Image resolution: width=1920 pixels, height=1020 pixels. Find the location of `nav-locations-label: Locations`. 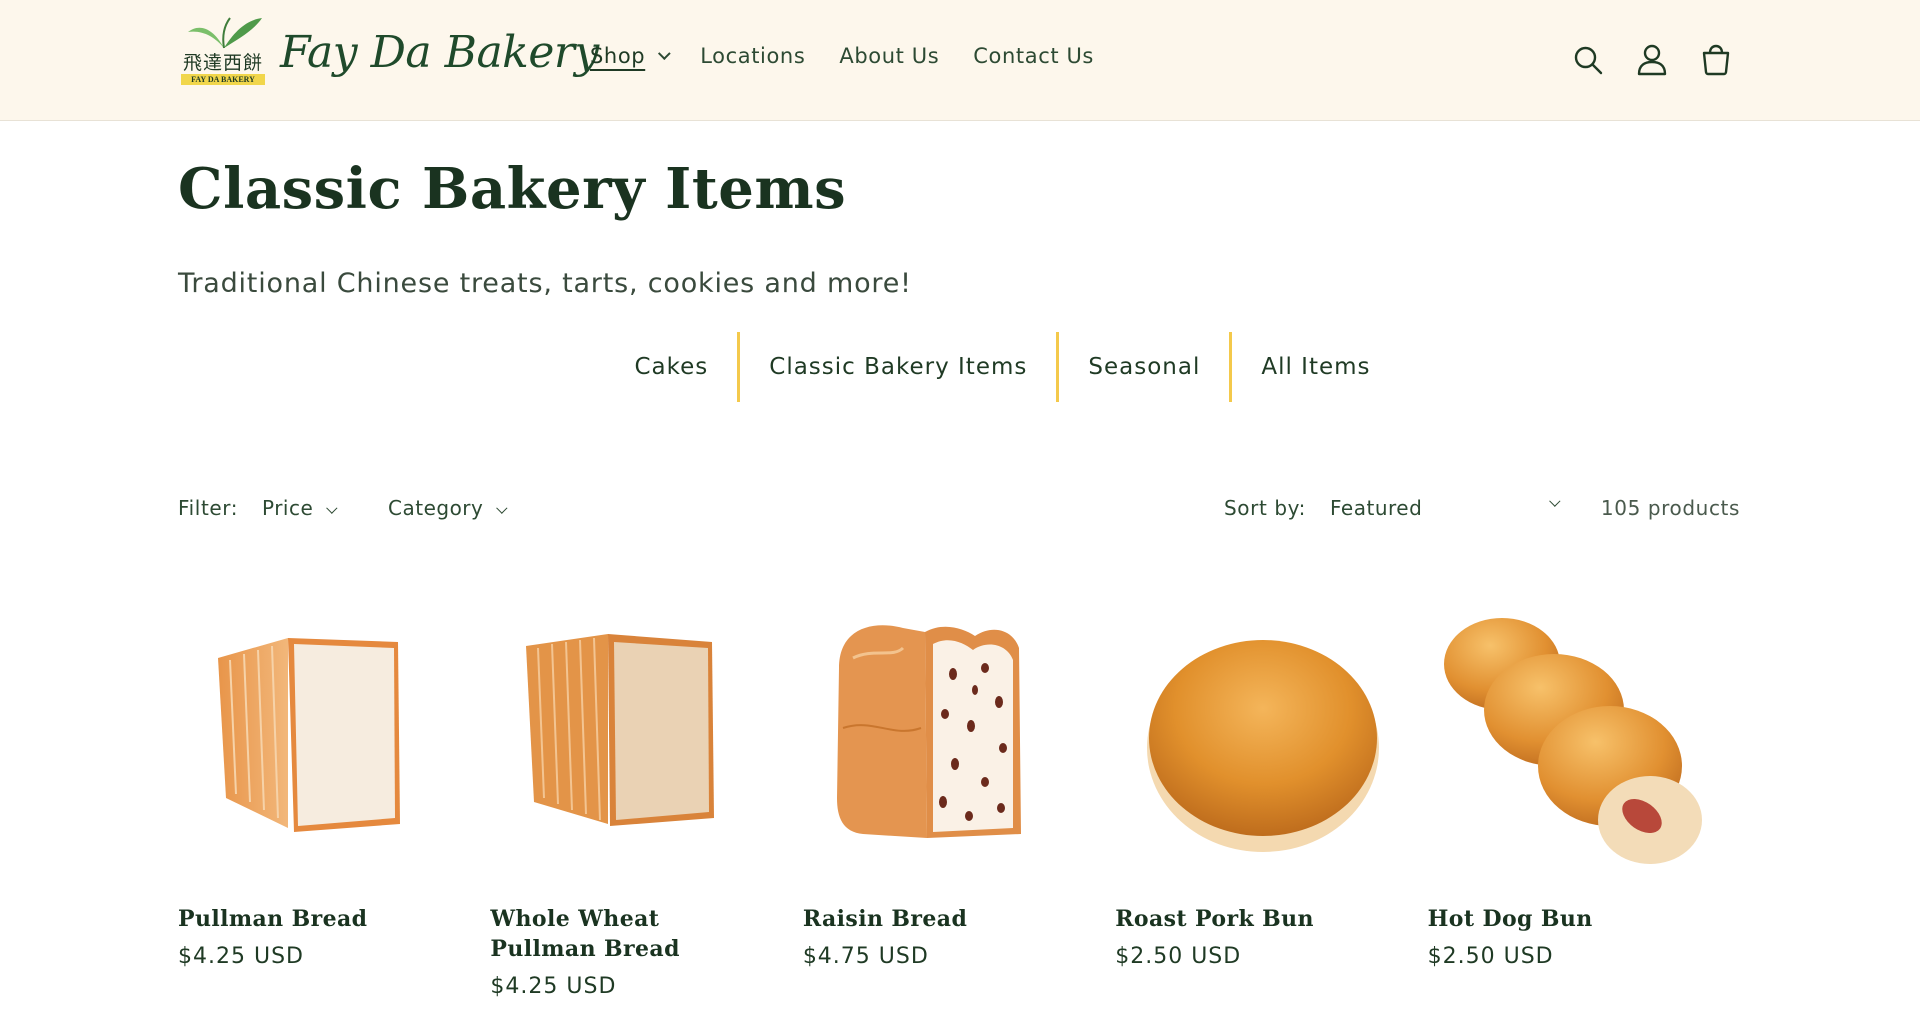

nav-locations-label: Locations is located at coordinates (753, 56).